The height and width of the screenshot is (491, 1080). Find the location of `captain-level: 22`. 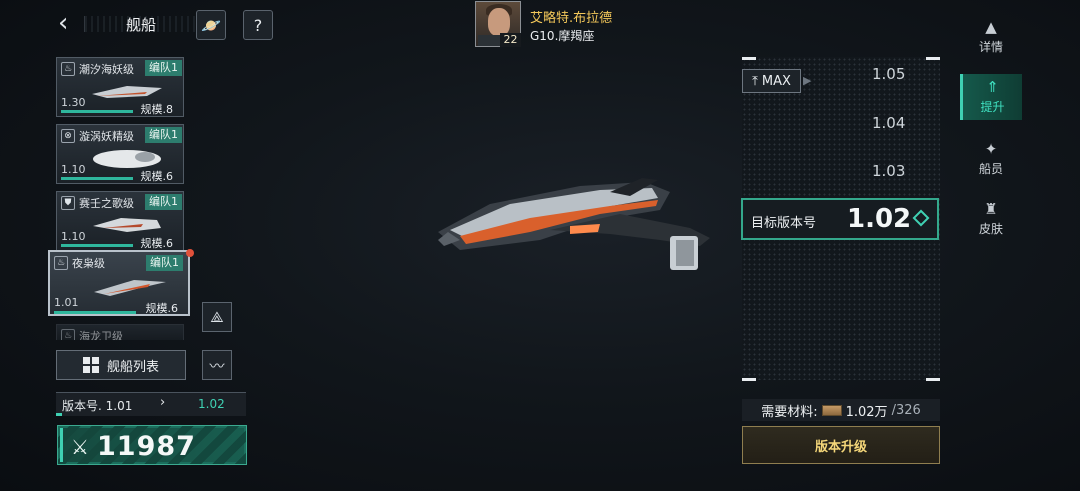

captain-level: 22 is located at coordinates (510, 40).